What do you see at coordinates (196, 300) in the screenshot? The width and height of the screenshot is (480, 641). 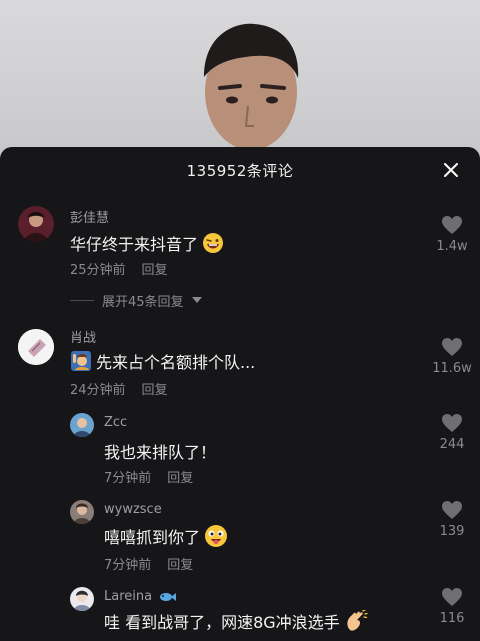 I see `caret-down-icon` at bounding box center [196, 300].